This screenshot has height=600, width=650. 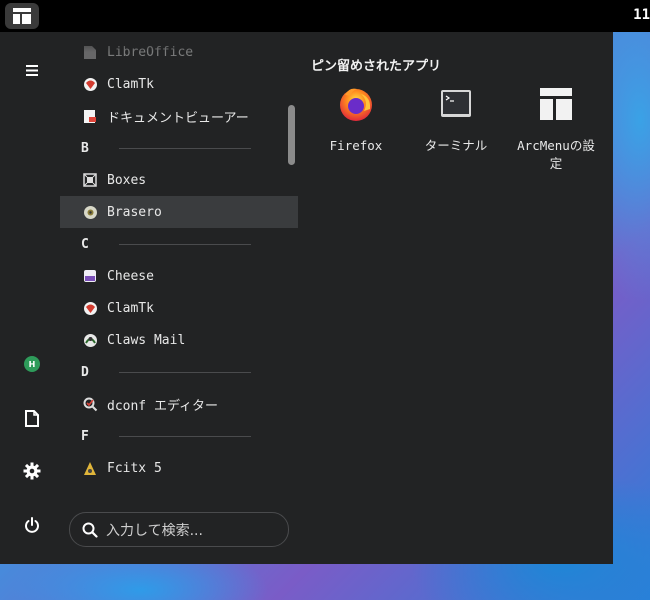 I want to click on hamburger-menu-button, so click(x=32, y=70).